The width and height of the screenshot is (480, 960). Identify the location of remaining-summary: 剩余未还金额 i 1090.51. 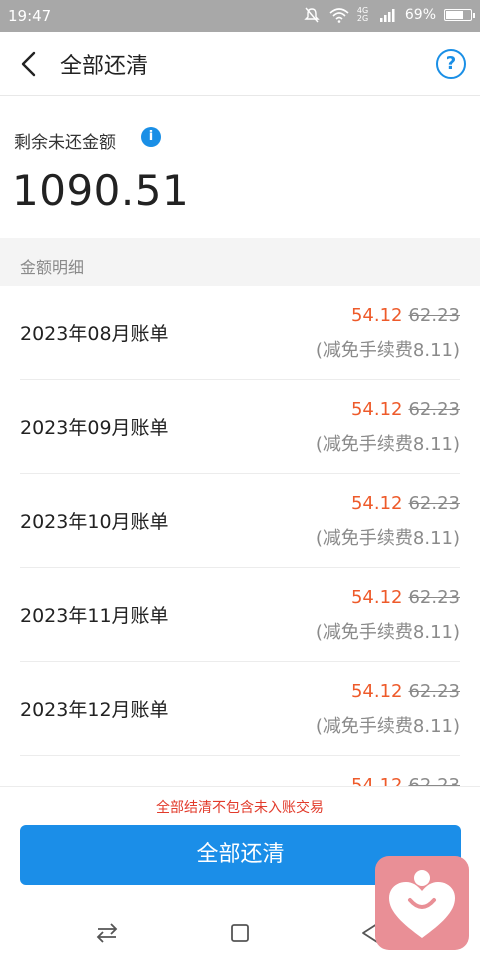
(240, 166).